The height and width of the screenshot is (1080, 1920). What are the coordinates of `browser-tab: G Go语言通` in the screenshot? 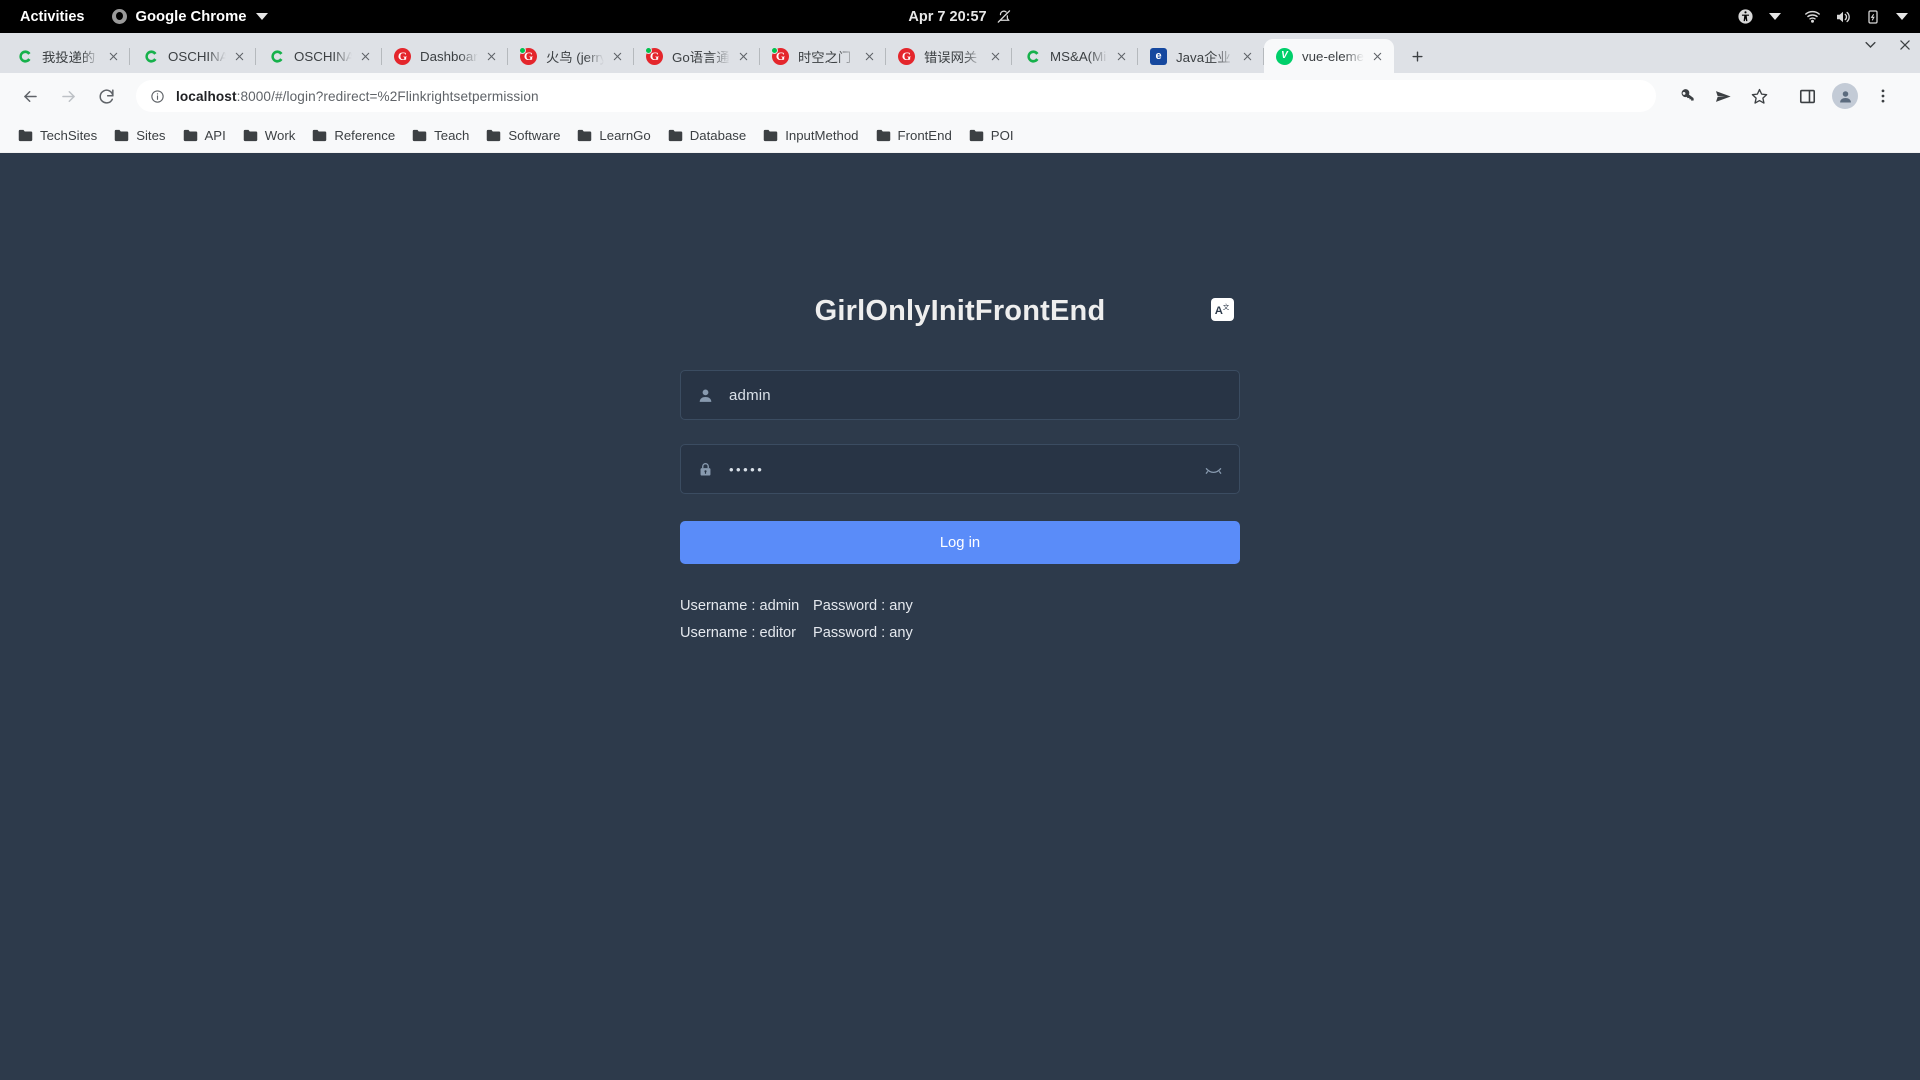 It's located at (697, 56).